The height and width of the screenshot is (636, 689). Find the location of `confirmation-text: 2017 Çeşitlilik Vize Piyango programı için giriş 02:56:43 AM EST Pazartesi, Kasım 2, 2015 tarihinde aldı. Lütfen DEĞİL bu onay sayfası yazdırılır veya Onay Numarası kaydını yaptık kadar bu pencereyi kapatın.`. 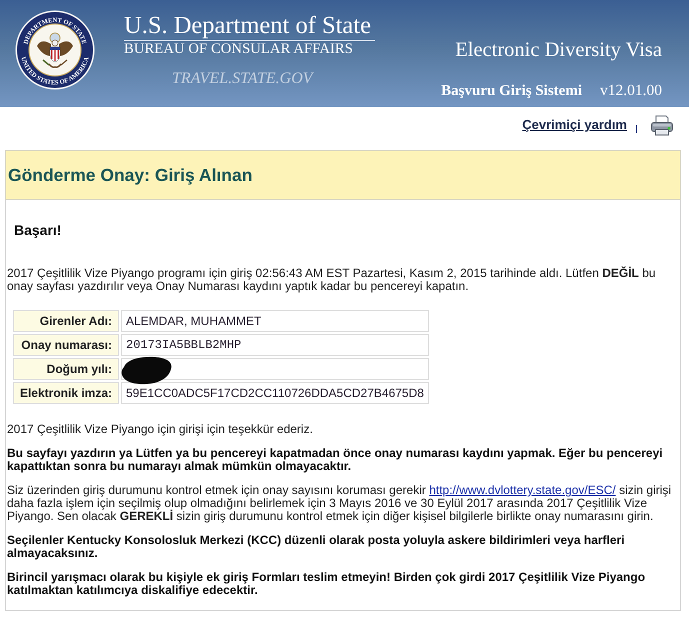

confirmation-text: 2017 Çeşitlilik Vize Piyango programı için giriş 02:56:43 AM EST Pazartesi, Kasım 2, 2015 tarihinde aldı. Lütfen DEĞİL bu onay sayfası yazdırılır veya Onay Numarası kaydını yaptık kadar bu pencereyi kapatın. is located at coordinates (332, 280).